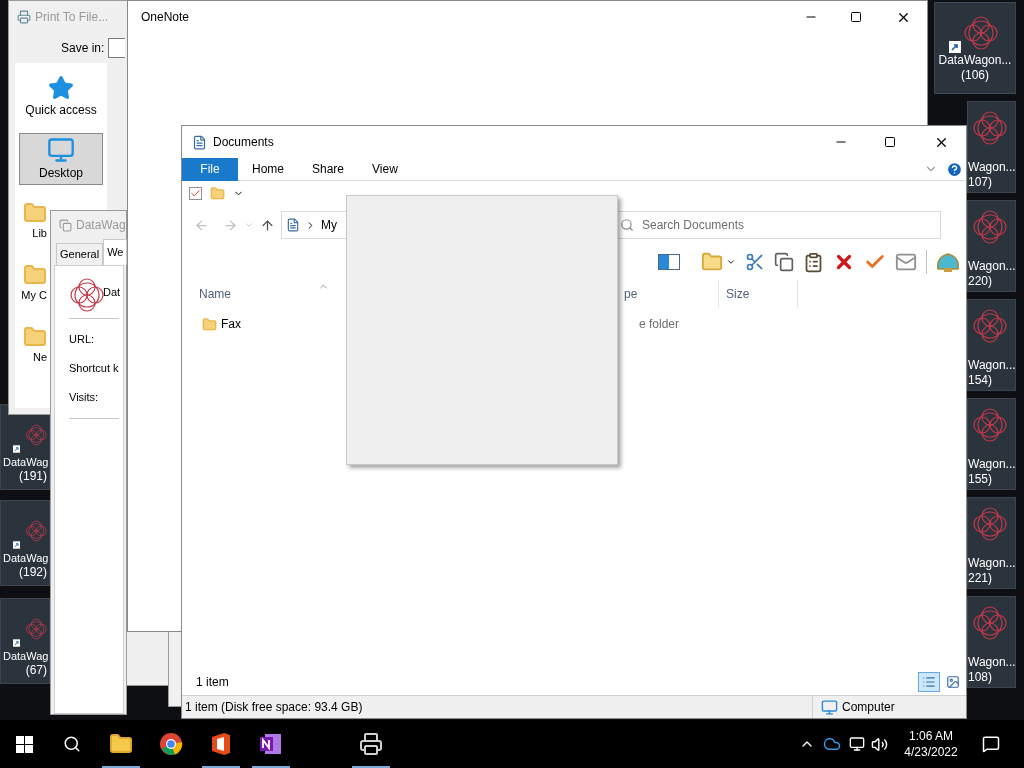 Image resolution: width=1024 pixels, height=768 pixels. What do you see at coordinates (221, 744) in the screenshot?
I see `office-icon` at bounding box center [221, 744].